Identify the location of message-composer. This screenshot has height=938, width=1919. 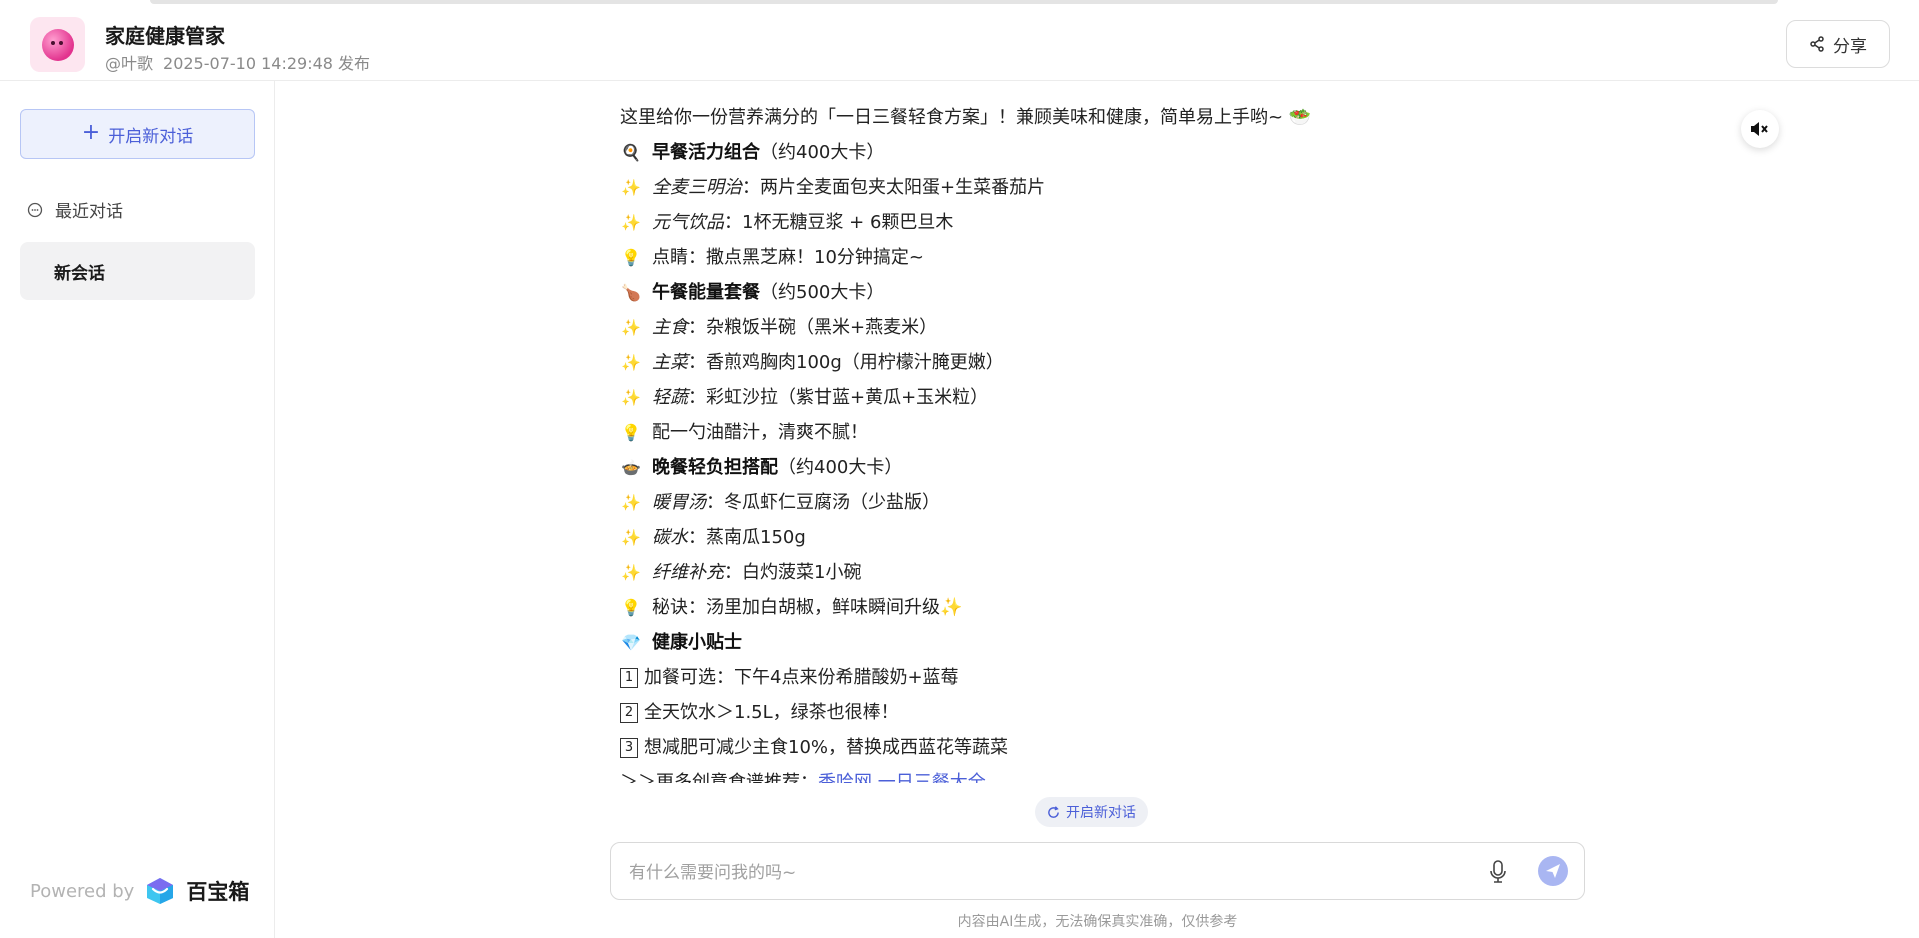
(1097, 871).